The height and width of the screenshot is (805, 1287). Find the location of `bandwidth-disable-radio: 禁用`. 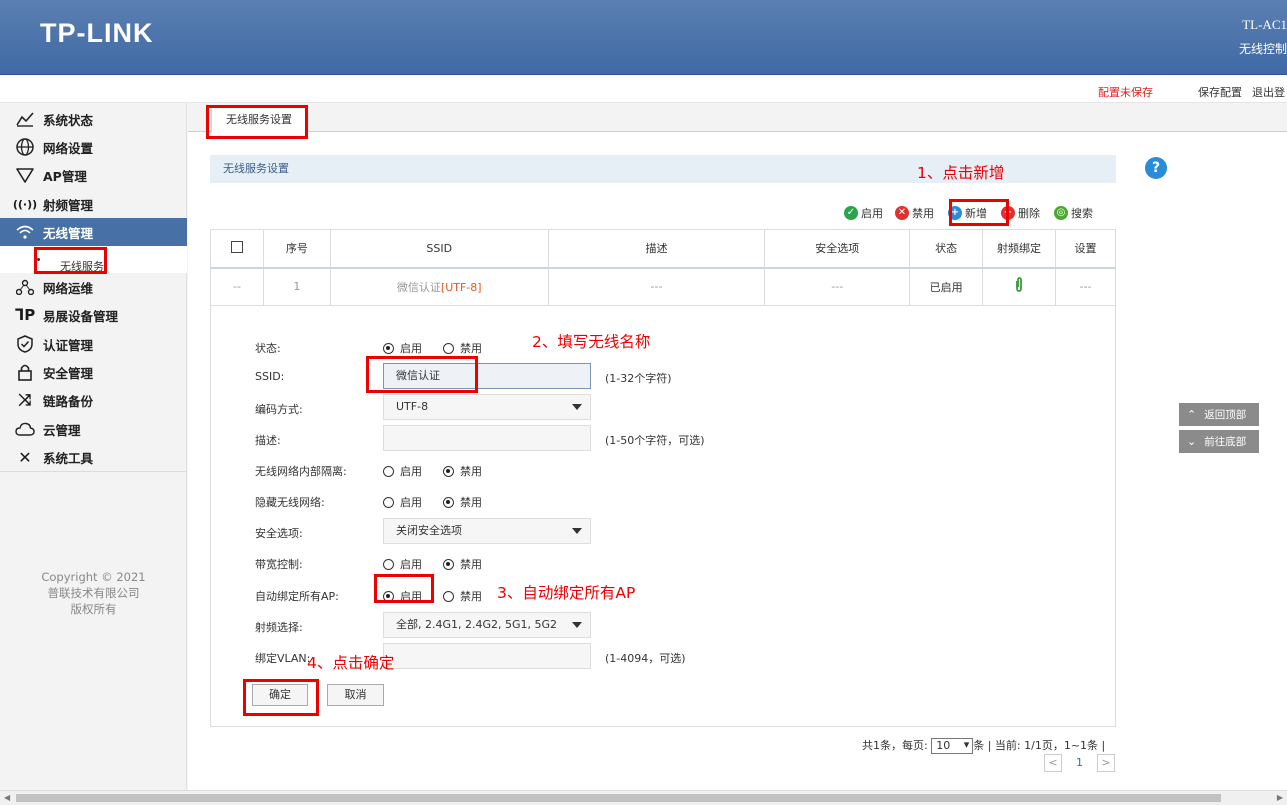

bandwidth-disable-radio: 禁用 is located at coordinates (462, 564).